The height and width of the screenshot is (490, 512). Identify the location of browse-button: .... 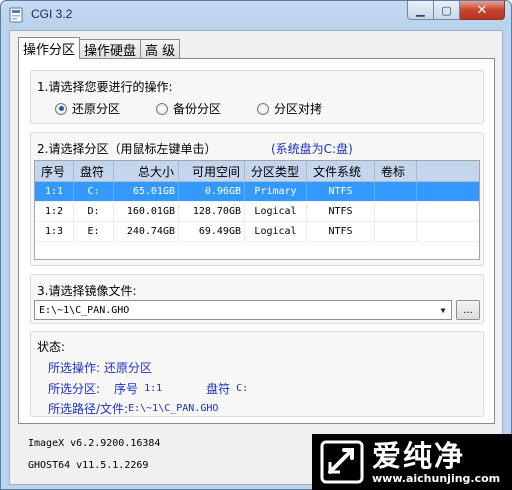
(468, 310).